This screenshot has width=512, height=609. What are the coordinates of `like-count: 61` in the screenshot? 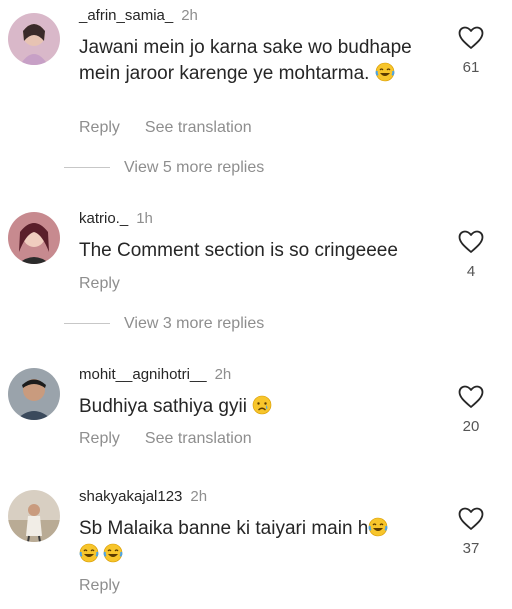 It's located at (471, 67).